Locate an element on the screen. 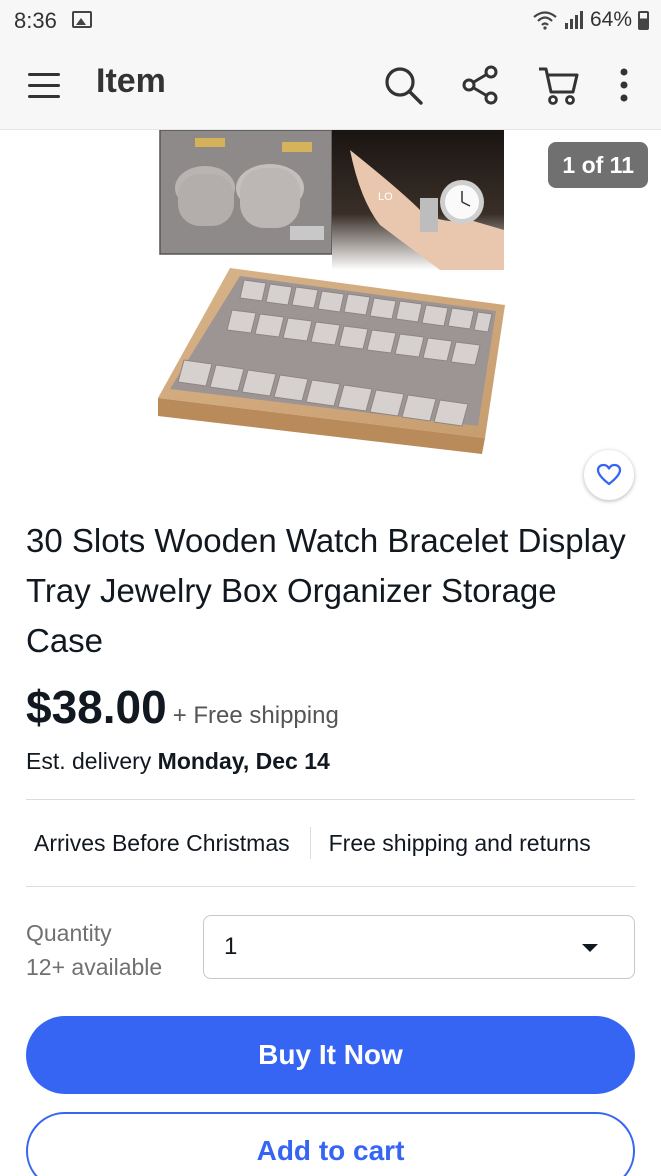  watermark-text: LO is located at coordinates (385, 197).